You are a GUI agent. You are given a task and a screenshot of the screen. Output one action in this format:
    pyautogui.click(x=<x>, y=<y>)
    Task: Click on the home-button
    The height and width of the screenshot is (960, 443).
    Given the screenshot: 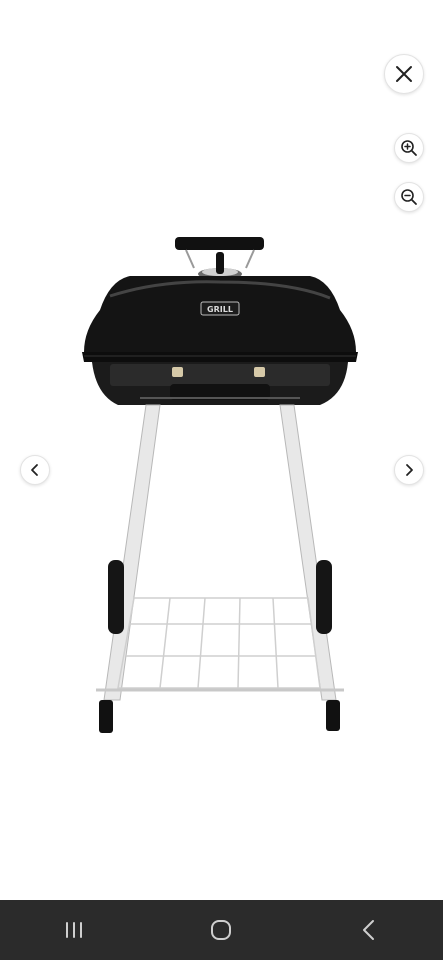 What is the action you would take?
    pyautogui.click(x=221, y=930)
    